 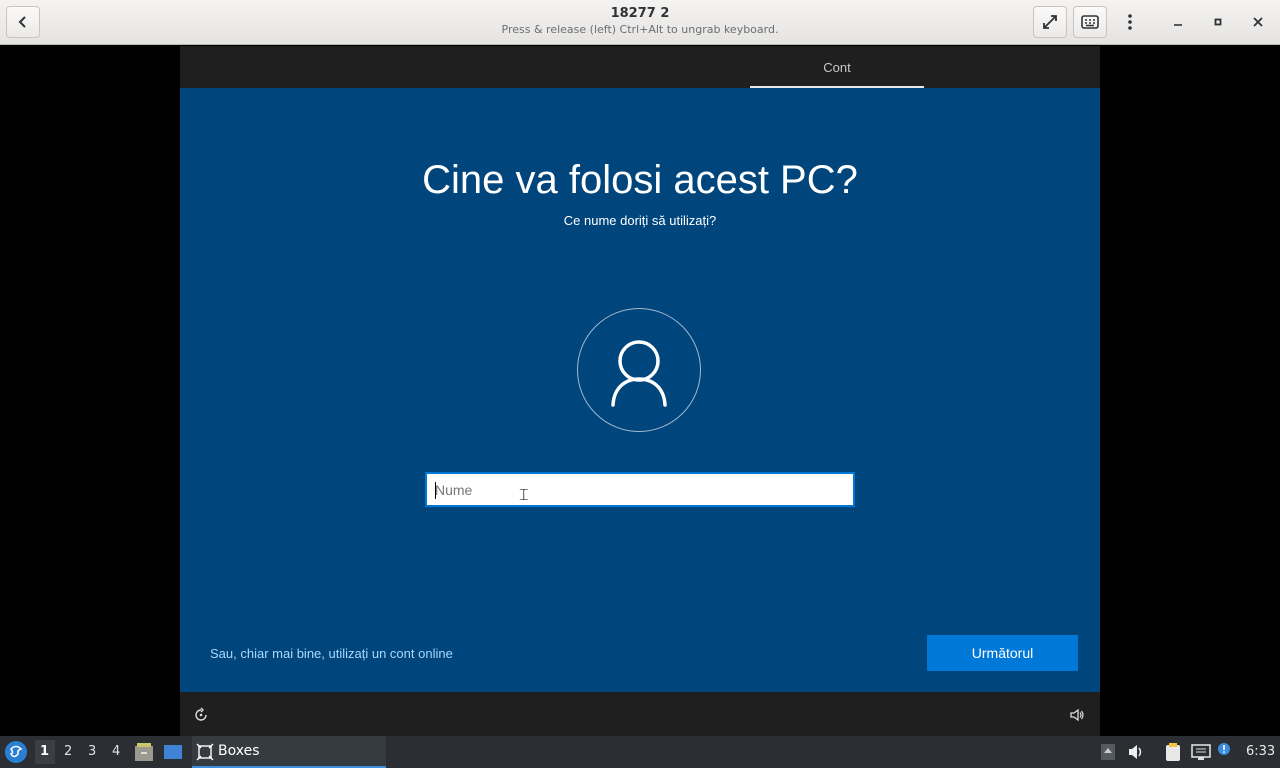 What do you see at coordinates (1002, 653) in the screenshot?
I see `next-button: Următorul` at bounding box center [1002, 653].